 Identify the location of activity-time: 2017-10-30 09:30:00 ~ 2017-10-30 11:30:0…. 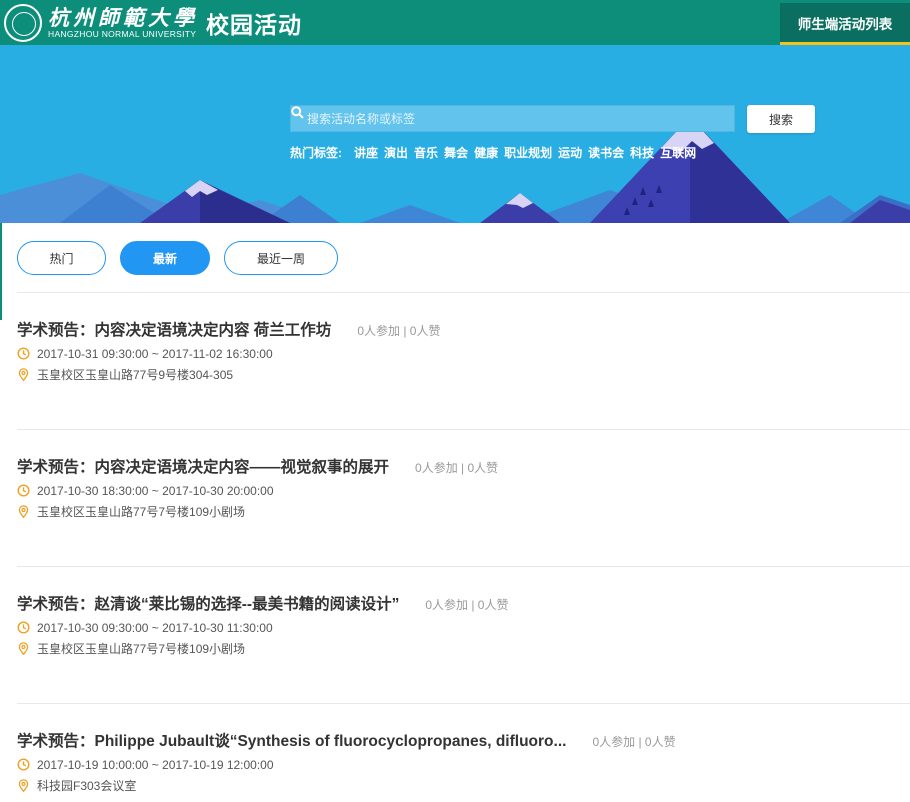
(155, 627).